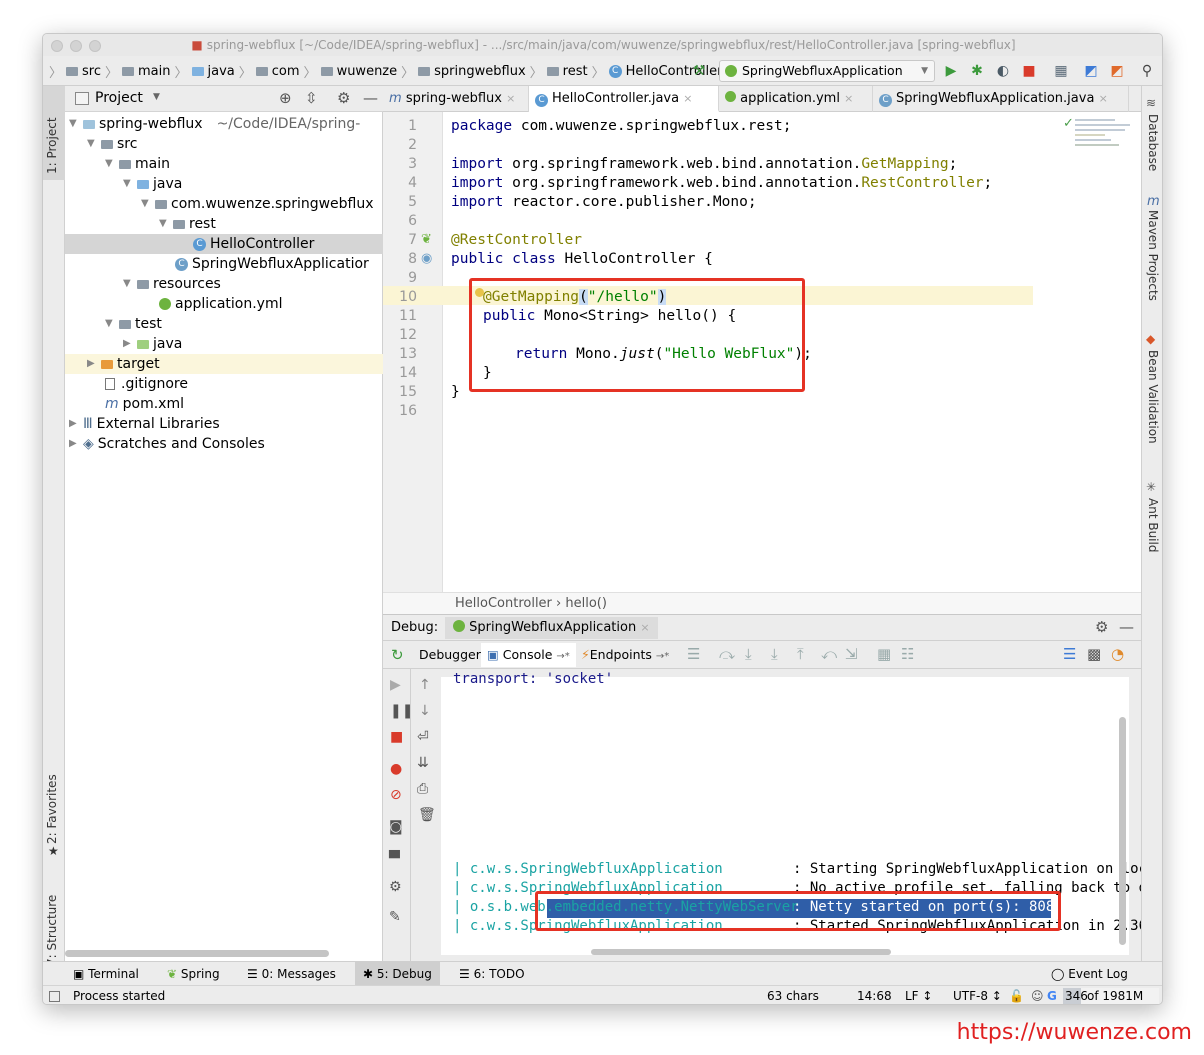 Image resolution: width=1204 pixels, height=1055 pixels. Describe the element at coordinates (119, 98) in the screenshot. I see `project-view-select: Project` at that location.